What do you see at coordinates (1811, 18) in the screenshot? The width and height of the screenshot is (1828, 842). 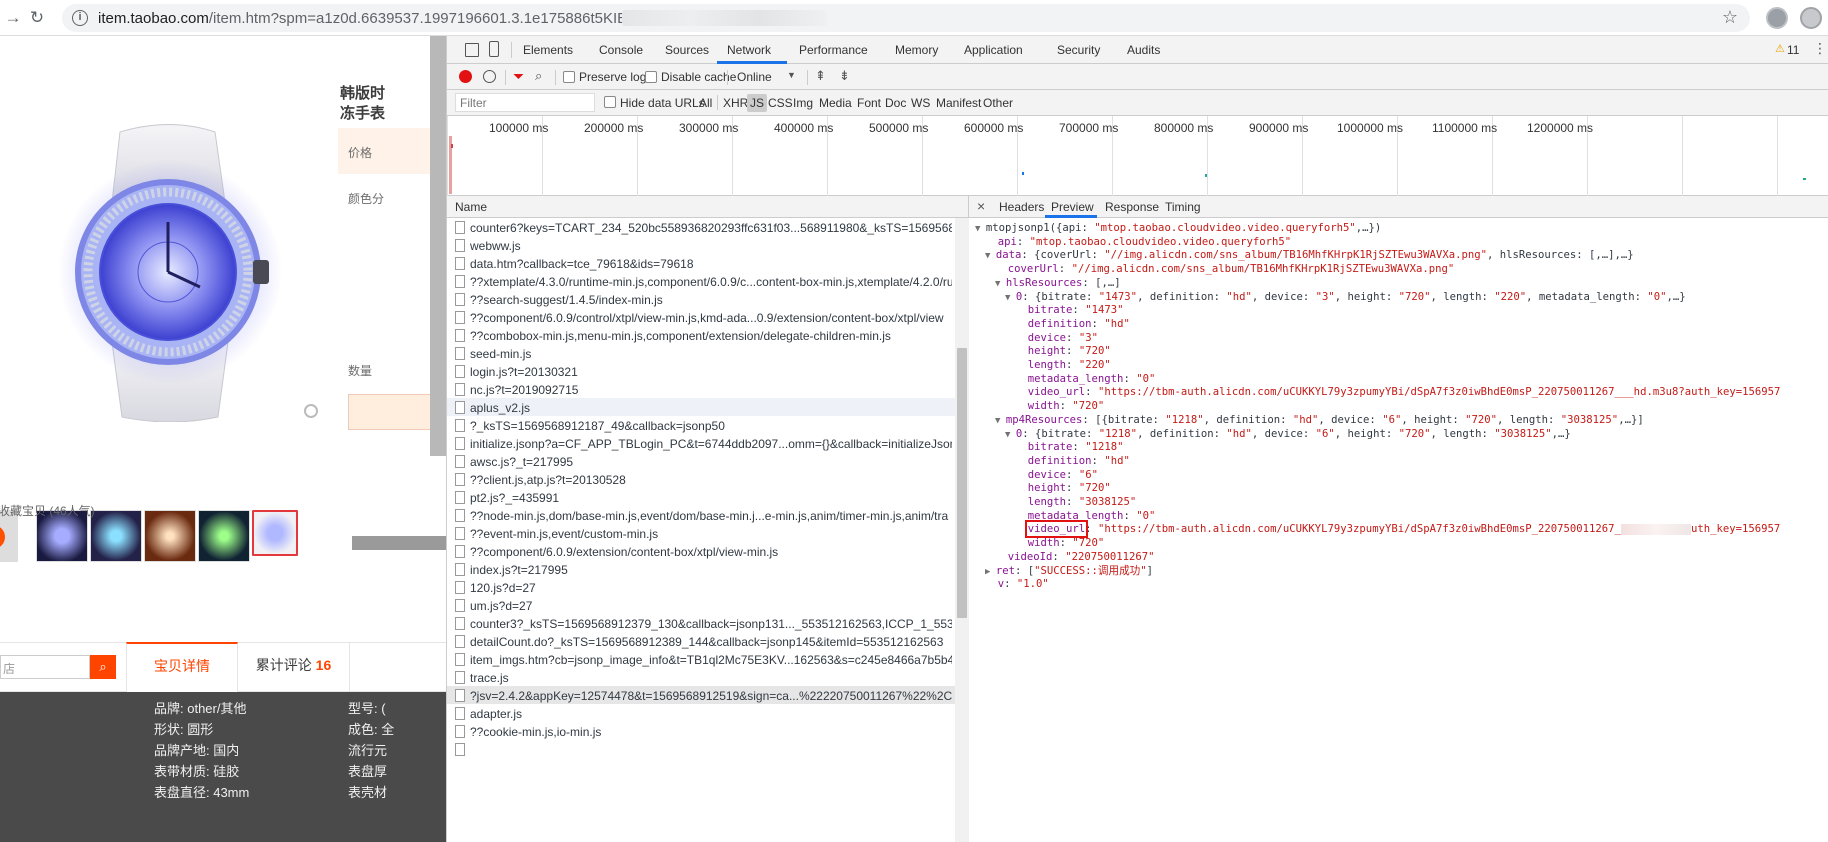 I see `profile-avatar-icon` at bounding box center [1811, 18].